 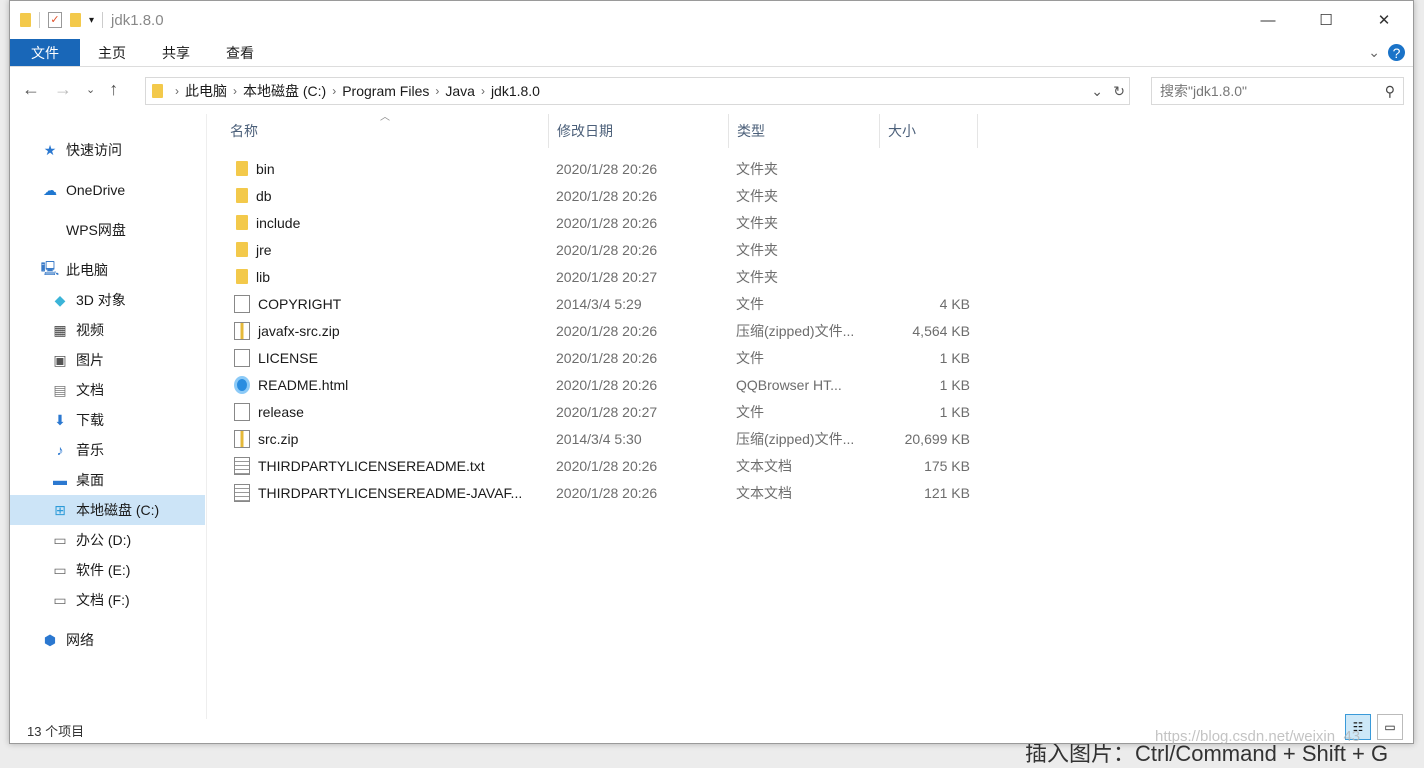 I want to click on file-name: javafx-src.zip, so click(x=299, y=330).